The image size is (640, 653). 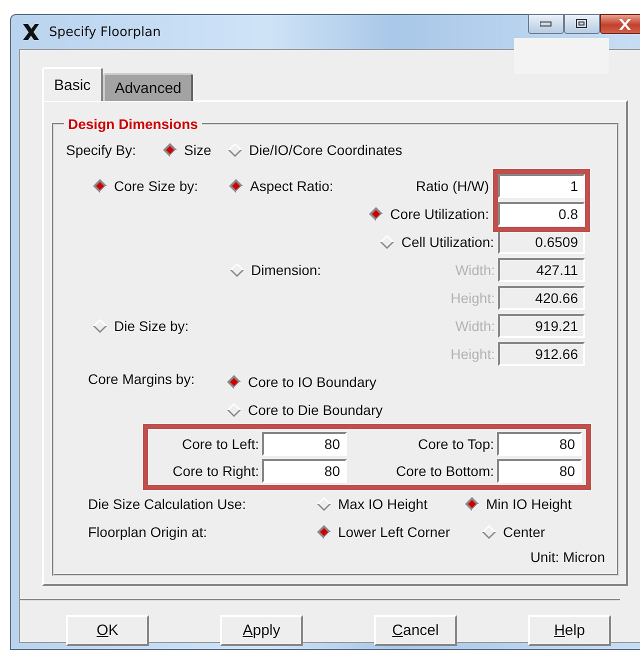 I want to click on x-logo-icon, so click(x=31, y=32).